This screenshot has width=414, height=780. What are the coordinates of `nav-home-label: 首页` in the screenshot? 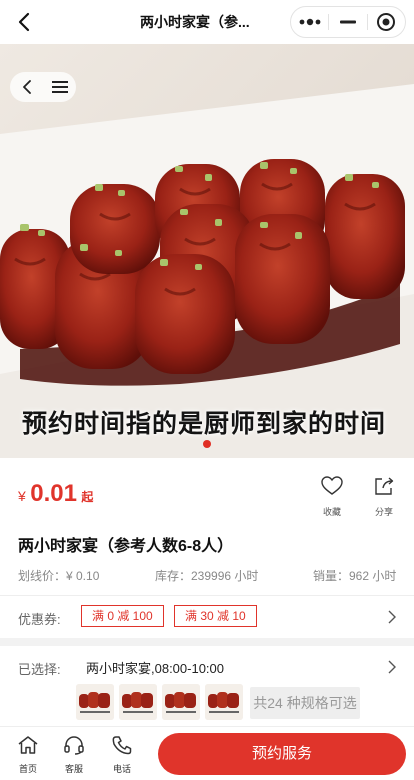 It's located at (27, 769).